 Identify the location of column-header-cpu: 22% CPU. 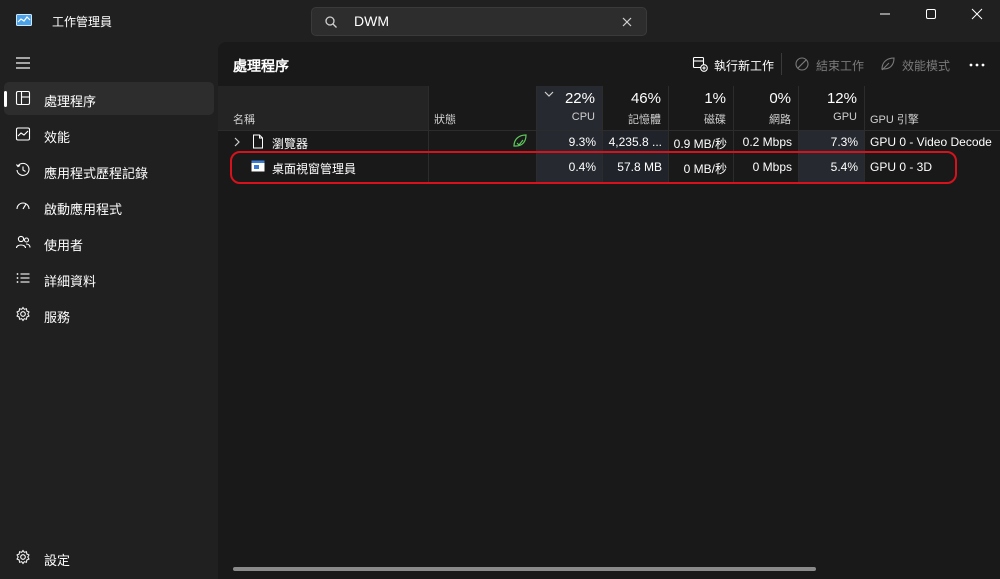
(569, 108).